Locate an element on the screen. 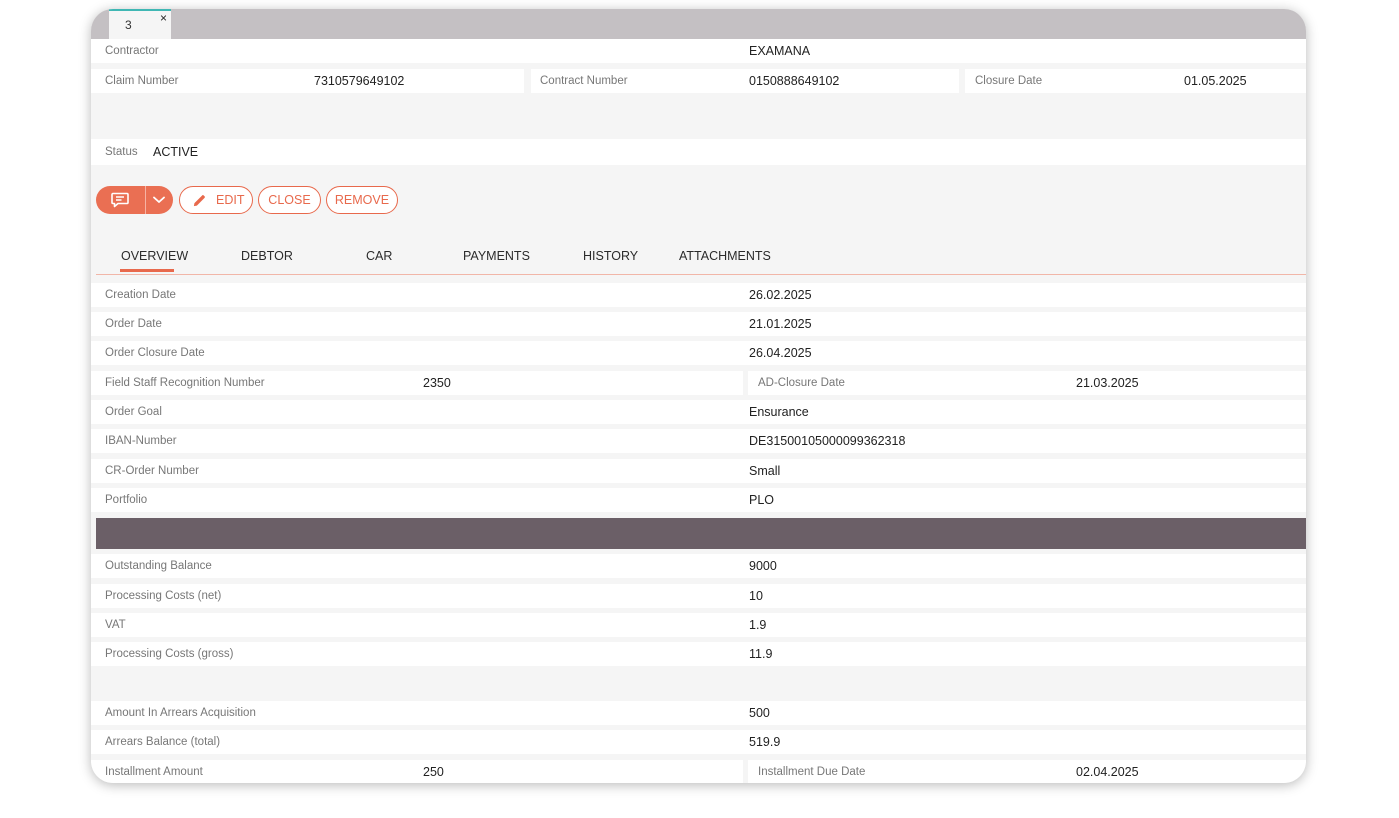  arrears-acquisition-label: Amount In Arrears Acquisition is located at coordinates (180, 713).